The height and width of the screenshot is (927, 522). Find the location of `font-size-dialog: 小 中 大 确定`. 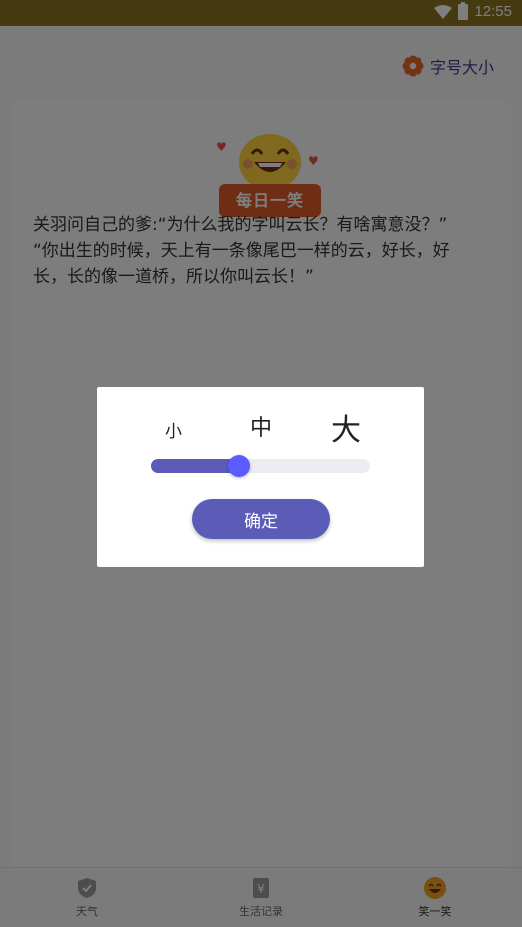

font-size-dialog: 小 中 大 确定 is located at coordinates (260, 477).